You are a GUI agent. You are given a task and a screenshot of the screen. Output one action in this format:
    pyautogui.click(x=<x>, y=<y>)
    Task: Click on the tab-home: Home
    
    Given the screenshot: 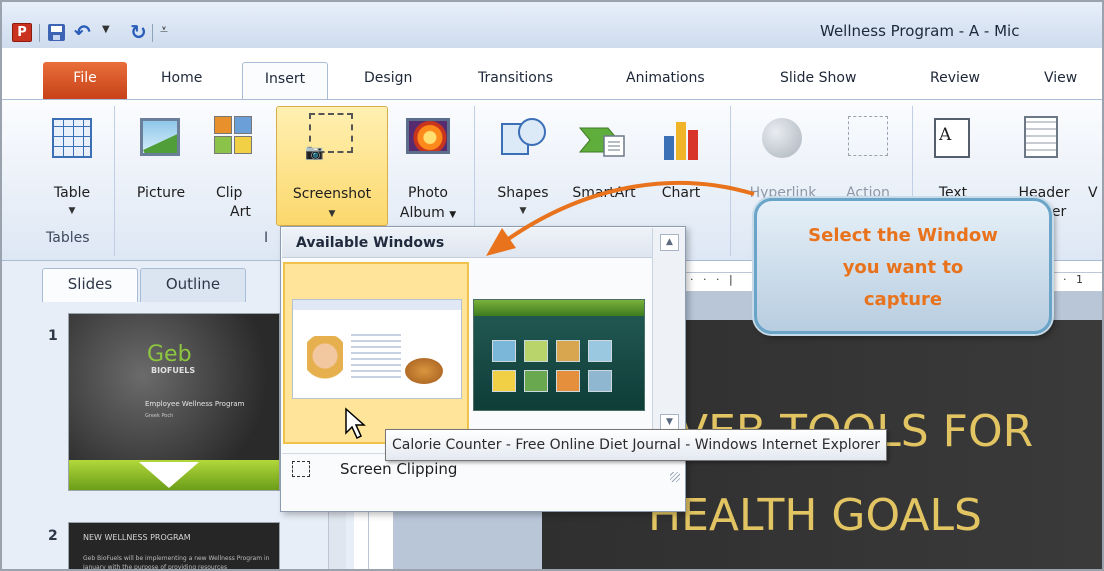 What is the action you would take?
    pyautogui.click(x=181, y=80)
    